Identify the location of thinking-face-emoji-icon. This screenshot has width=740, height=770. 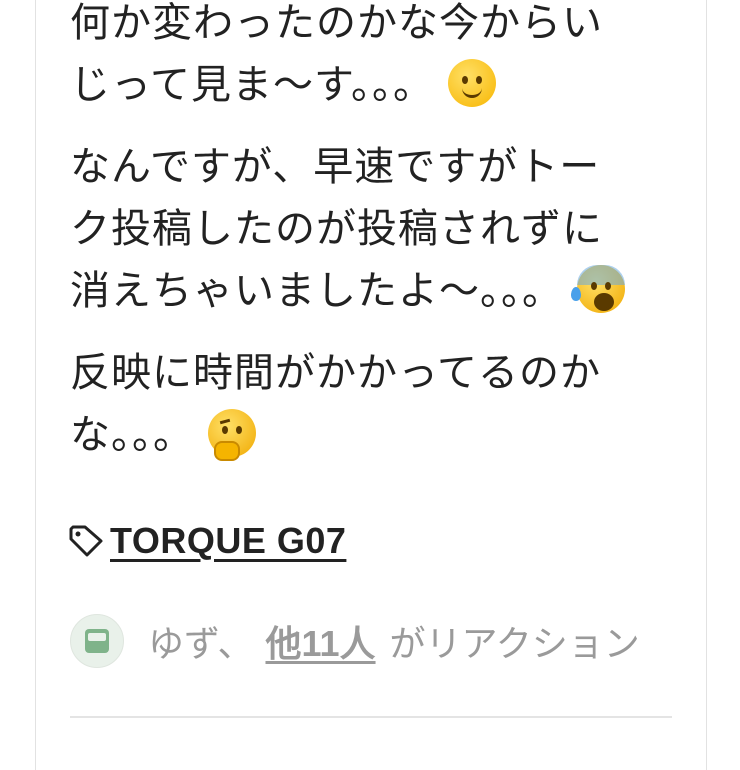
(232, 435).